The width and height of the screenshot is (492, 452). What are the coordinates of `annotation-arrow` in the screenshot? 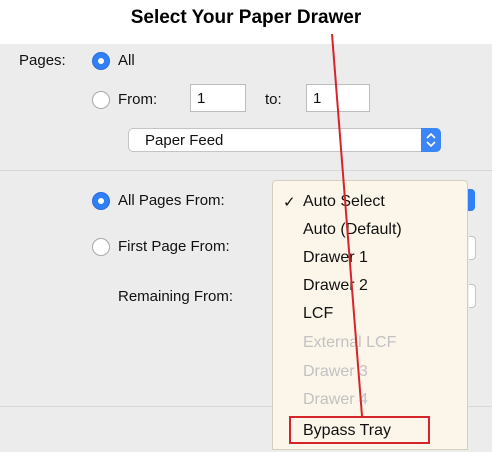 It's located at (347, 225).